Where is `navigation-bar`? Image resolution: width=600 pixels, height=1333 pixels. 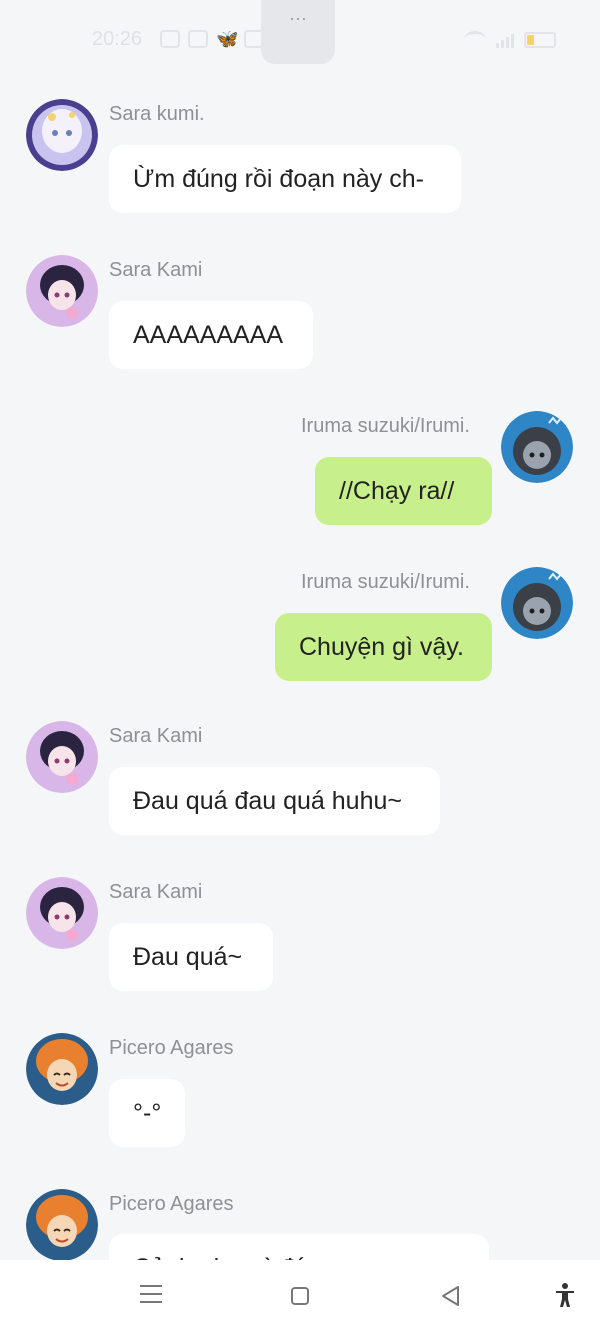
navigation-bar is located at coordinates (300, 1296).